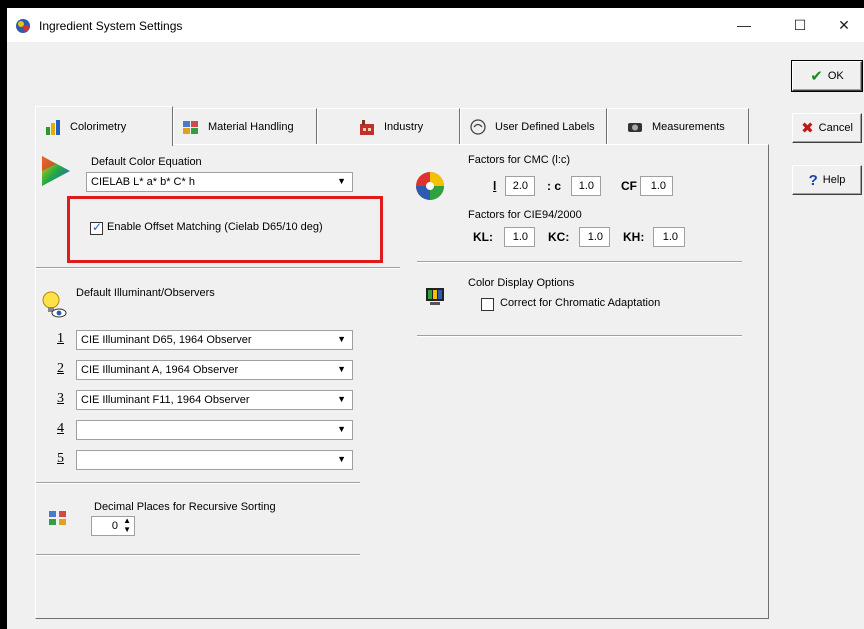 This screenshot has width=864, height=629. I want to click on tab-colorimetry: Colorimetry, so click(104, 126).